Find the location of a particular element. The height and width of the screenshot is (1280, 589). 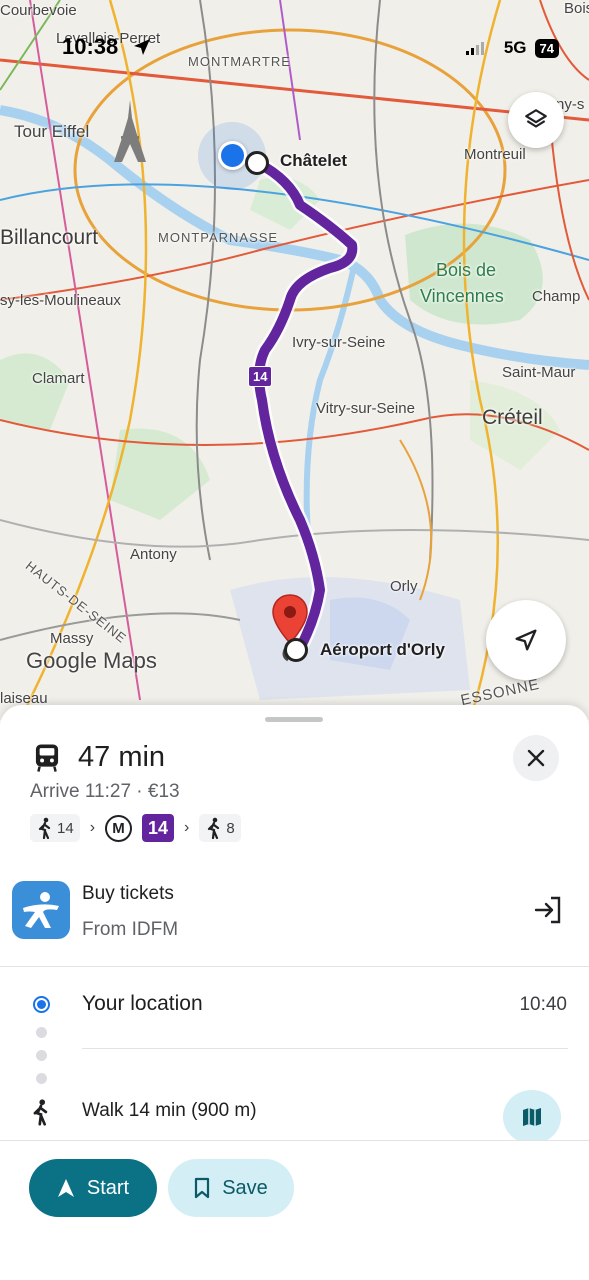

map-label-bois-de: Bois de is located at coordinates (466, 270).